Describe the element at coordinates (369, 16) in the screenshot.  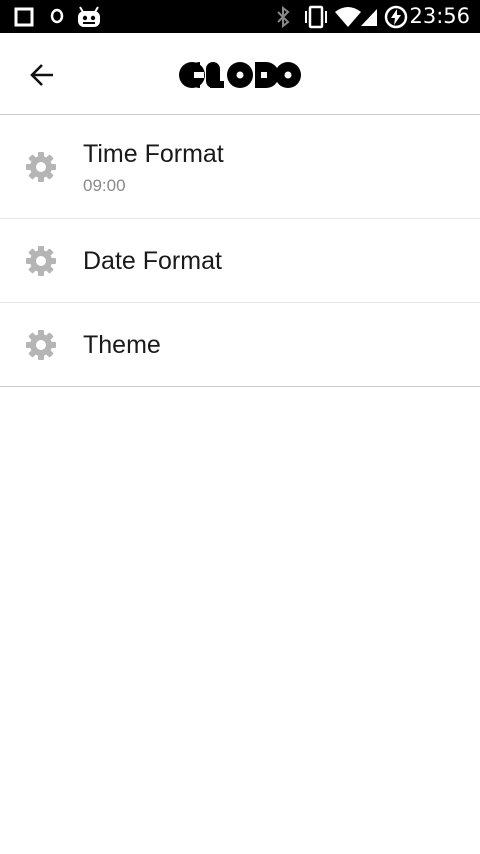
I see `signal-icon` at that location.